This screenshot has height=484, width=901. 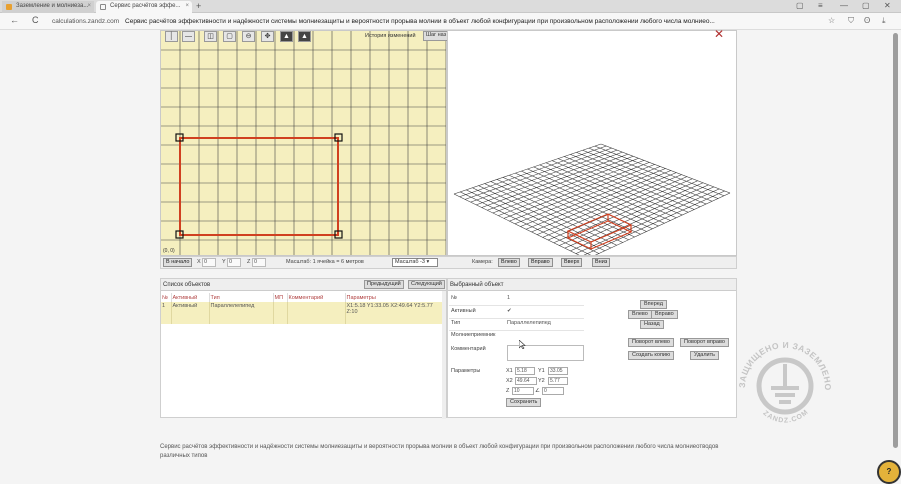 What do you see at coordinates (426, 284) in the screenshot?
I see `next-button: Следующий` at bounding box center [426, 284].